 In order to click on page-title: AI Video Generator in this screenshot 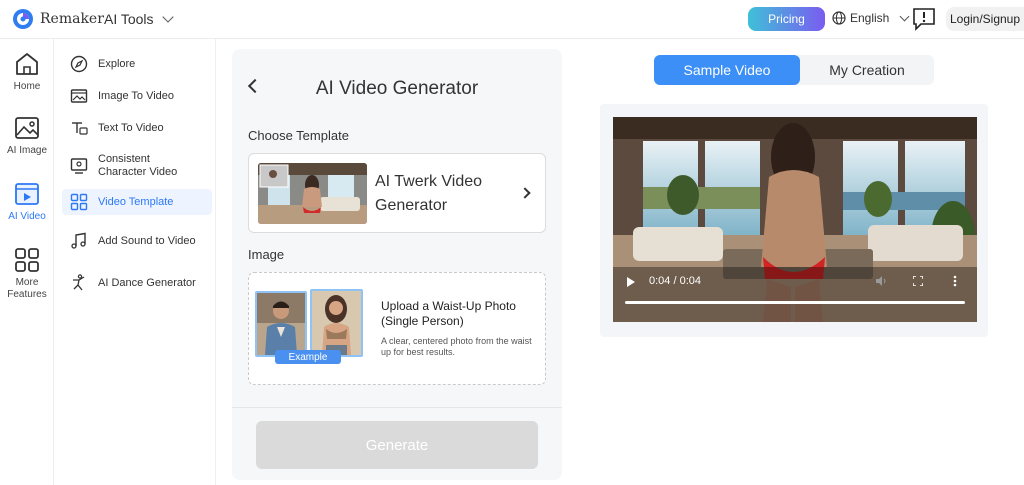, I will do `click(397, 88)`.